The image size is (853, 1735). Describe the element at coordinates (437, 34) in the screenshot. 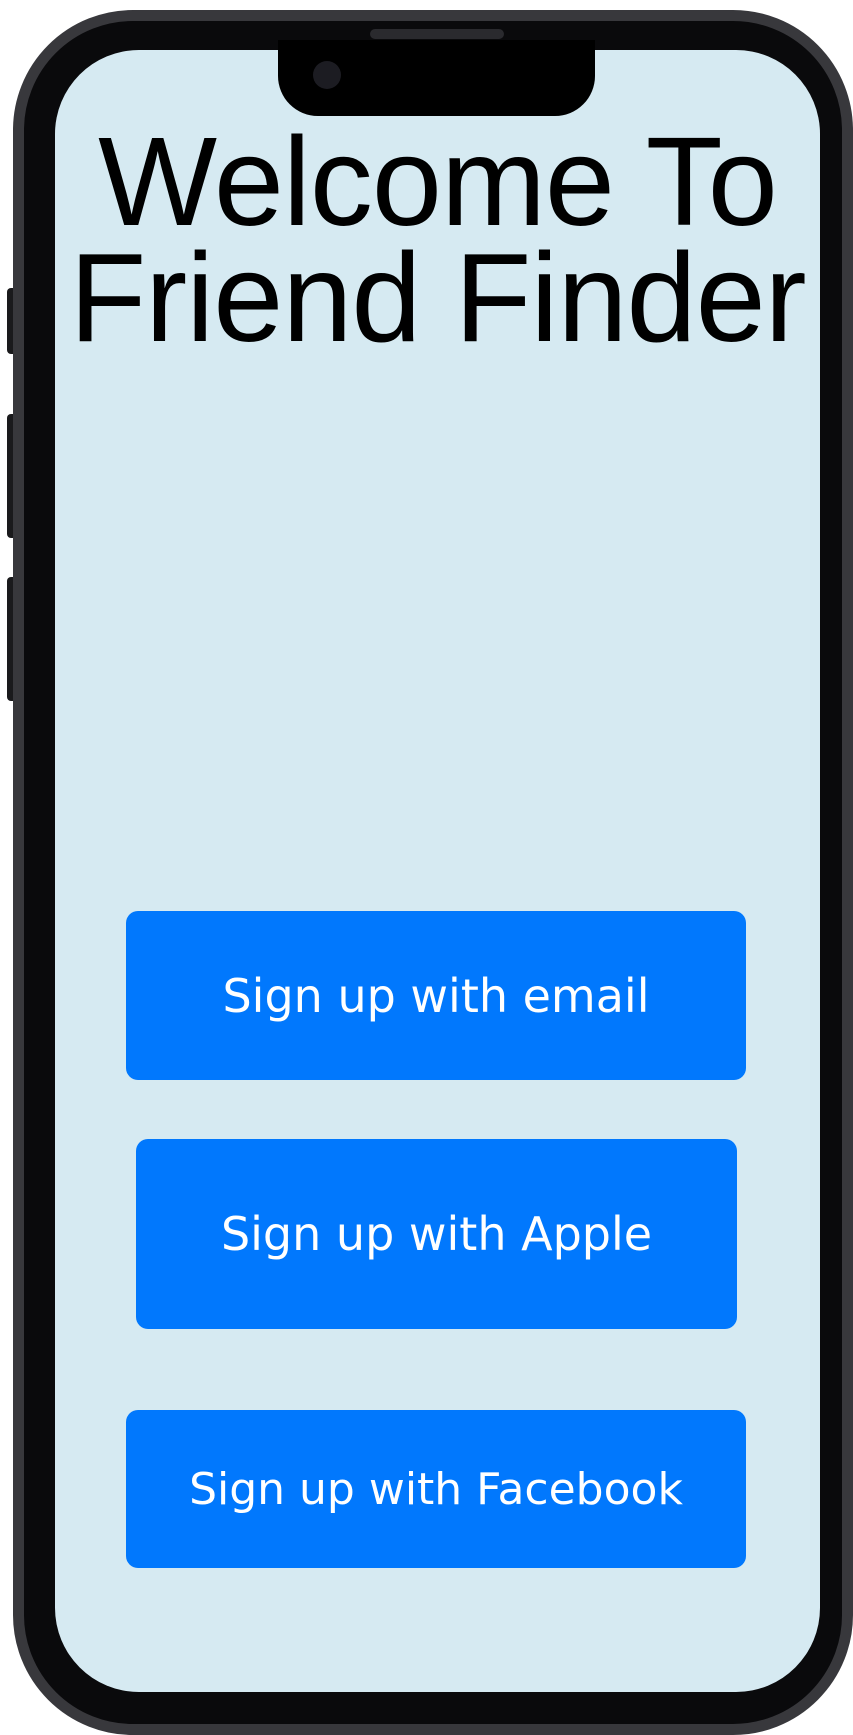

I see `speaker-grille` at that location.